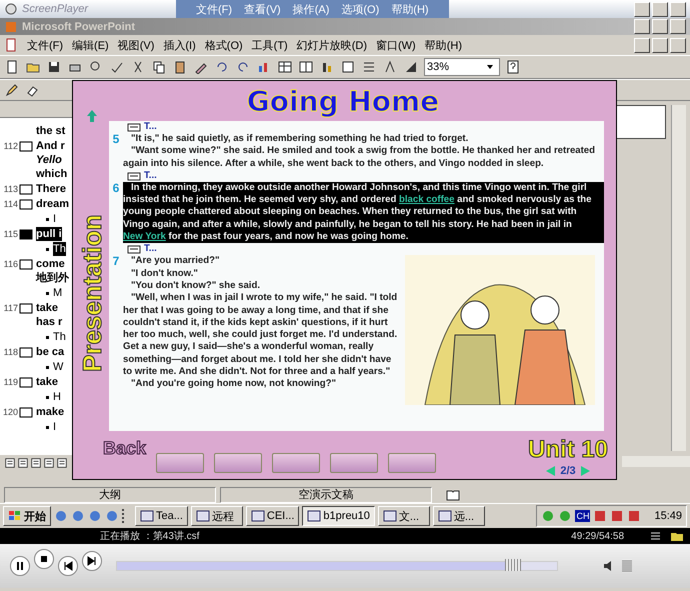 Image resolution: width=690 pixels, height=591 pixels. I want to click on help-icon, so click(513, 67).